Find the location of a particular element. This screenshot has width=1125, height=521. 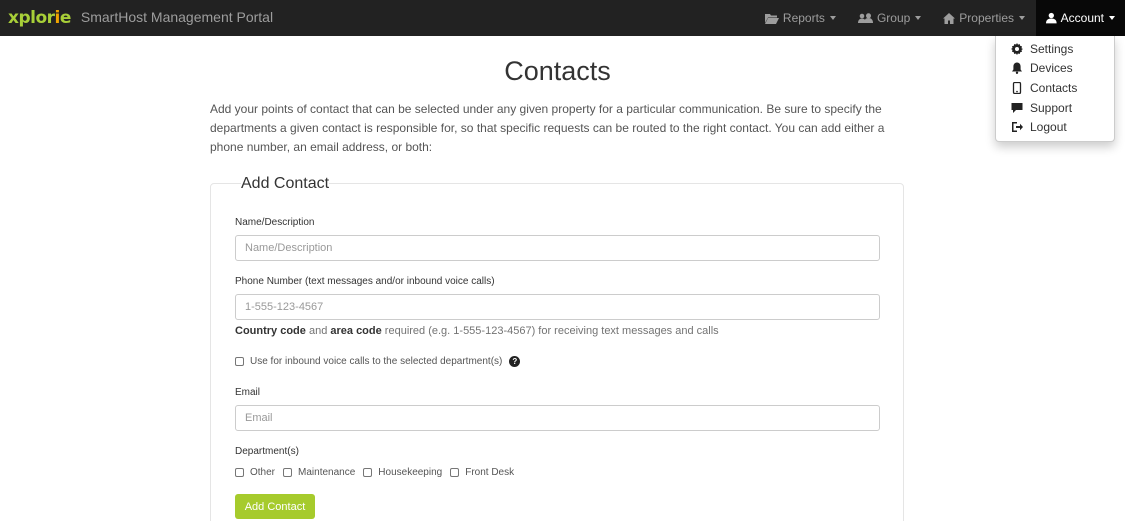

nav-reports: Reports is located at coordinates (800, 18).